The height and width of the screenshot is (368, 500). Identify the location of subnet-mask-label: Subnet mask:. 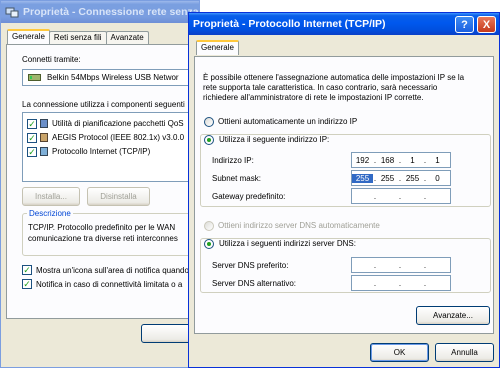
(236, 178).